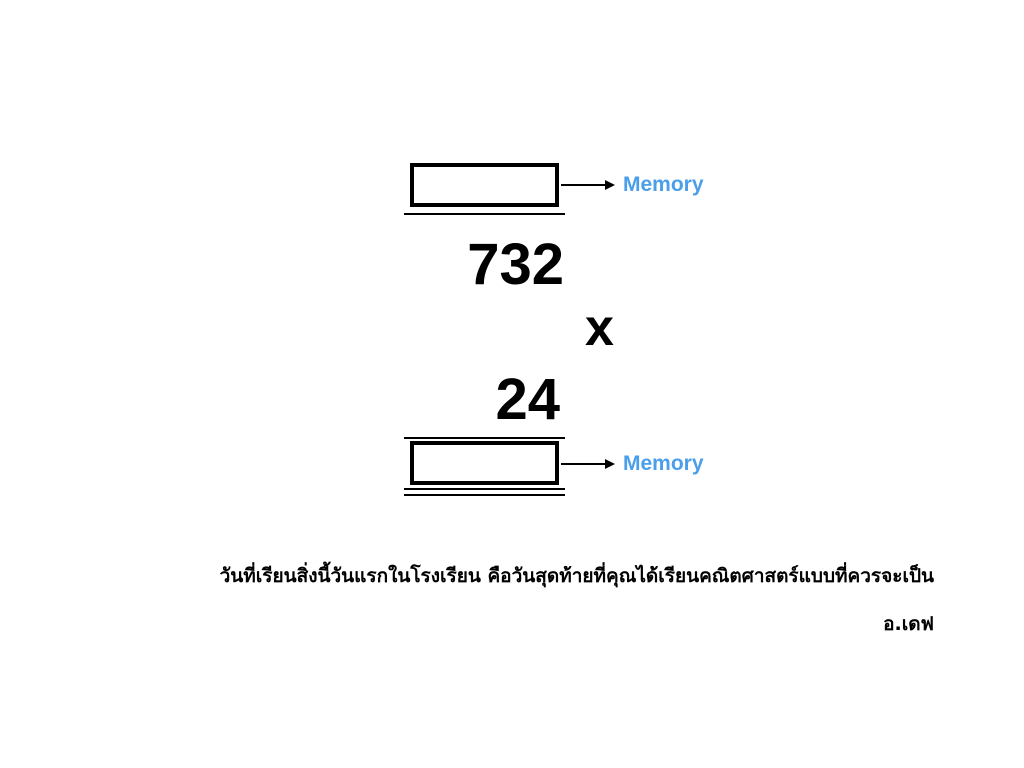  What do you see at coordinates (588, 464) in the screenshot?
I see `bottom-memory-arrow` at bounding box center [588, 464].